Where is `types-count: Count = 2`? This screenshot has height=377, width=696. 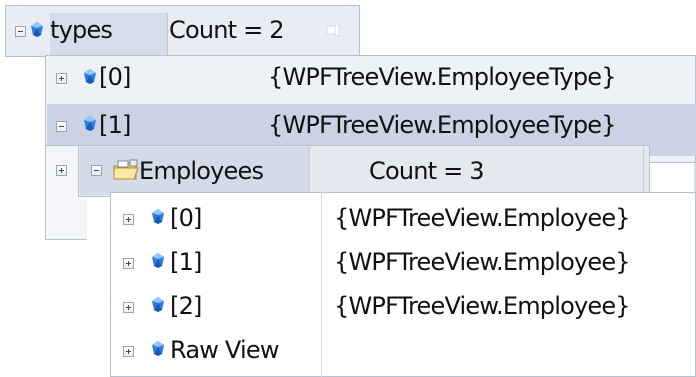 types-count: Count = 2 is located at coordinates (227, 30).